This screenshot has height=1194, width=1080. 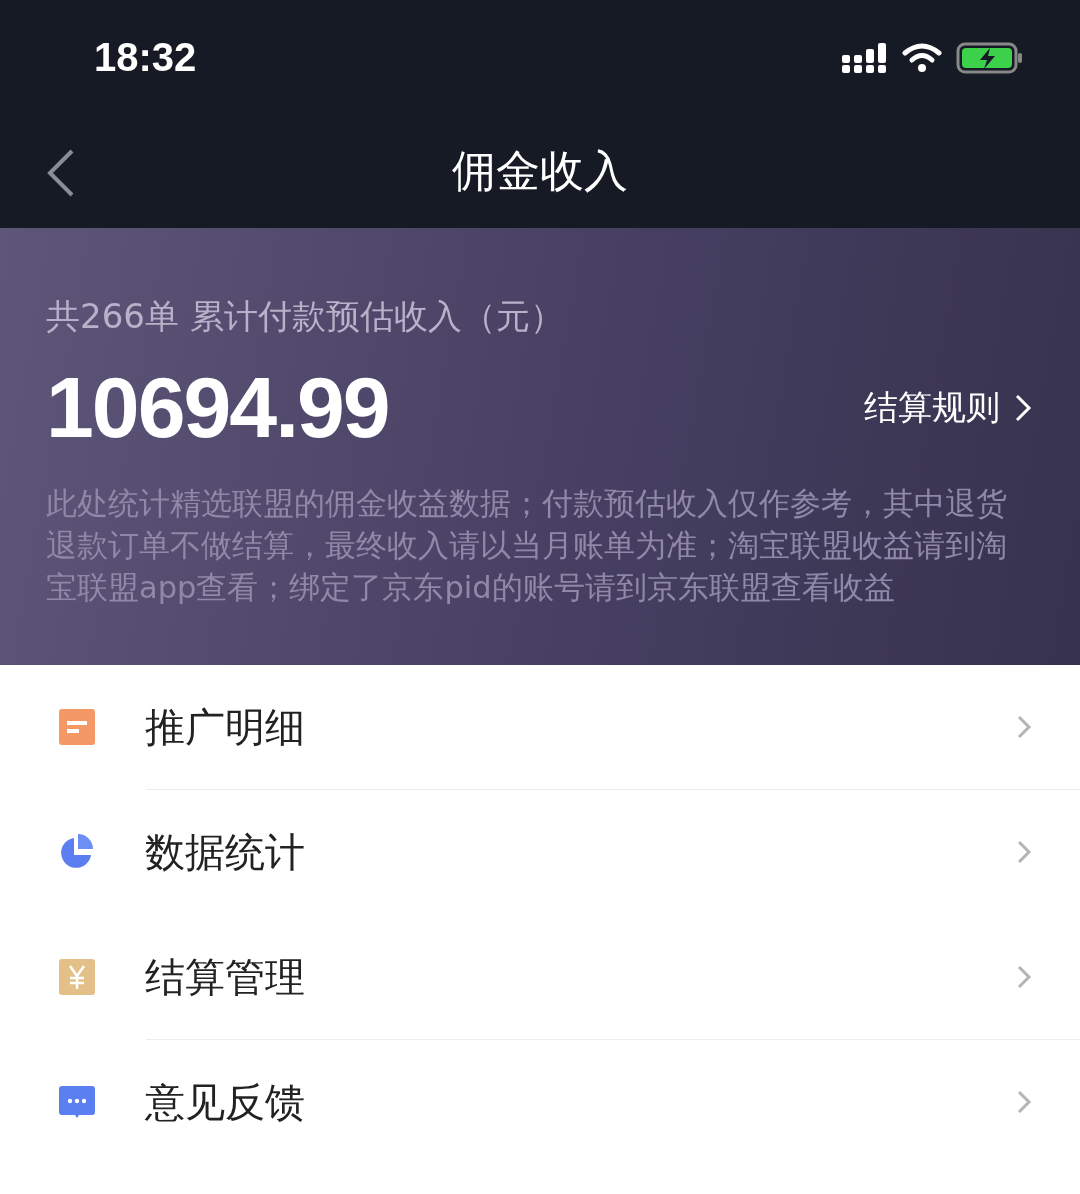 I want to click on menu-item: 推广明细, so click(x=540, y=727).